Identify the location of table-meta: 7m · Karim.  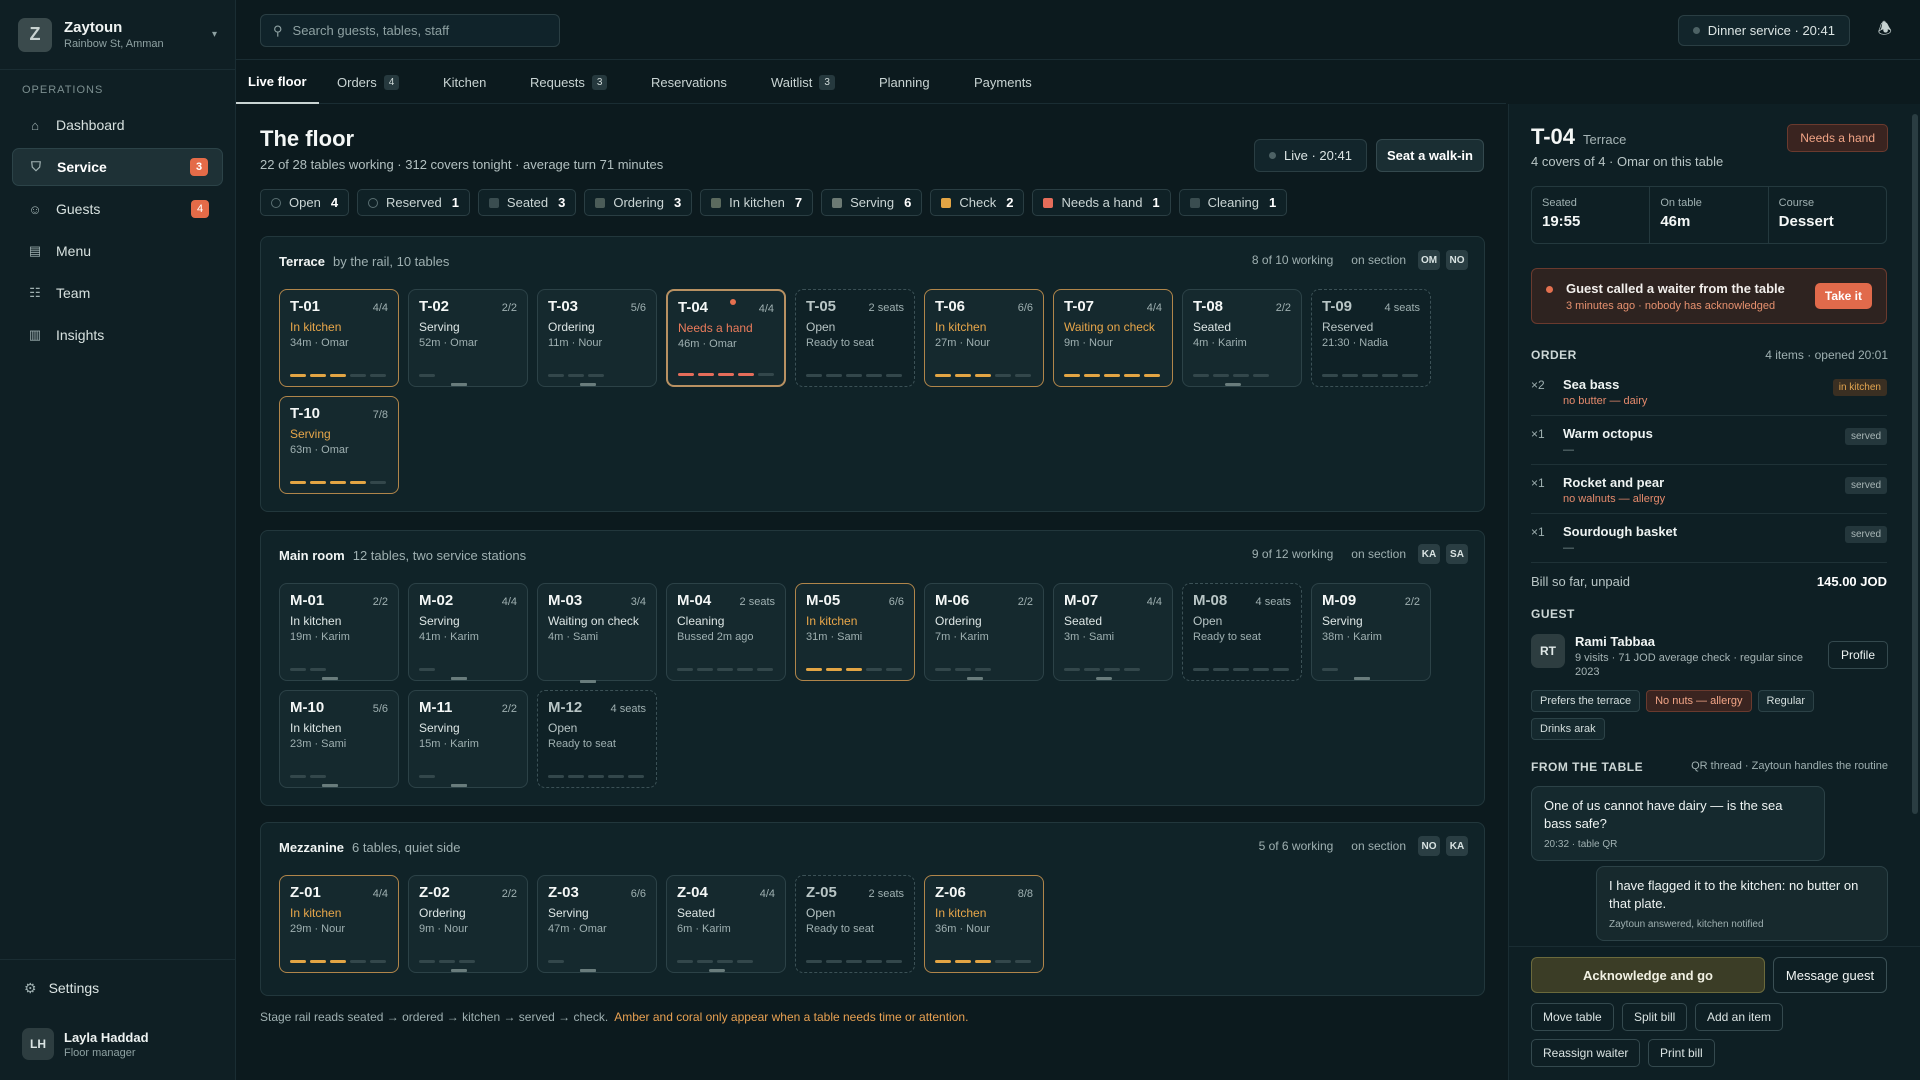
(962, 637).